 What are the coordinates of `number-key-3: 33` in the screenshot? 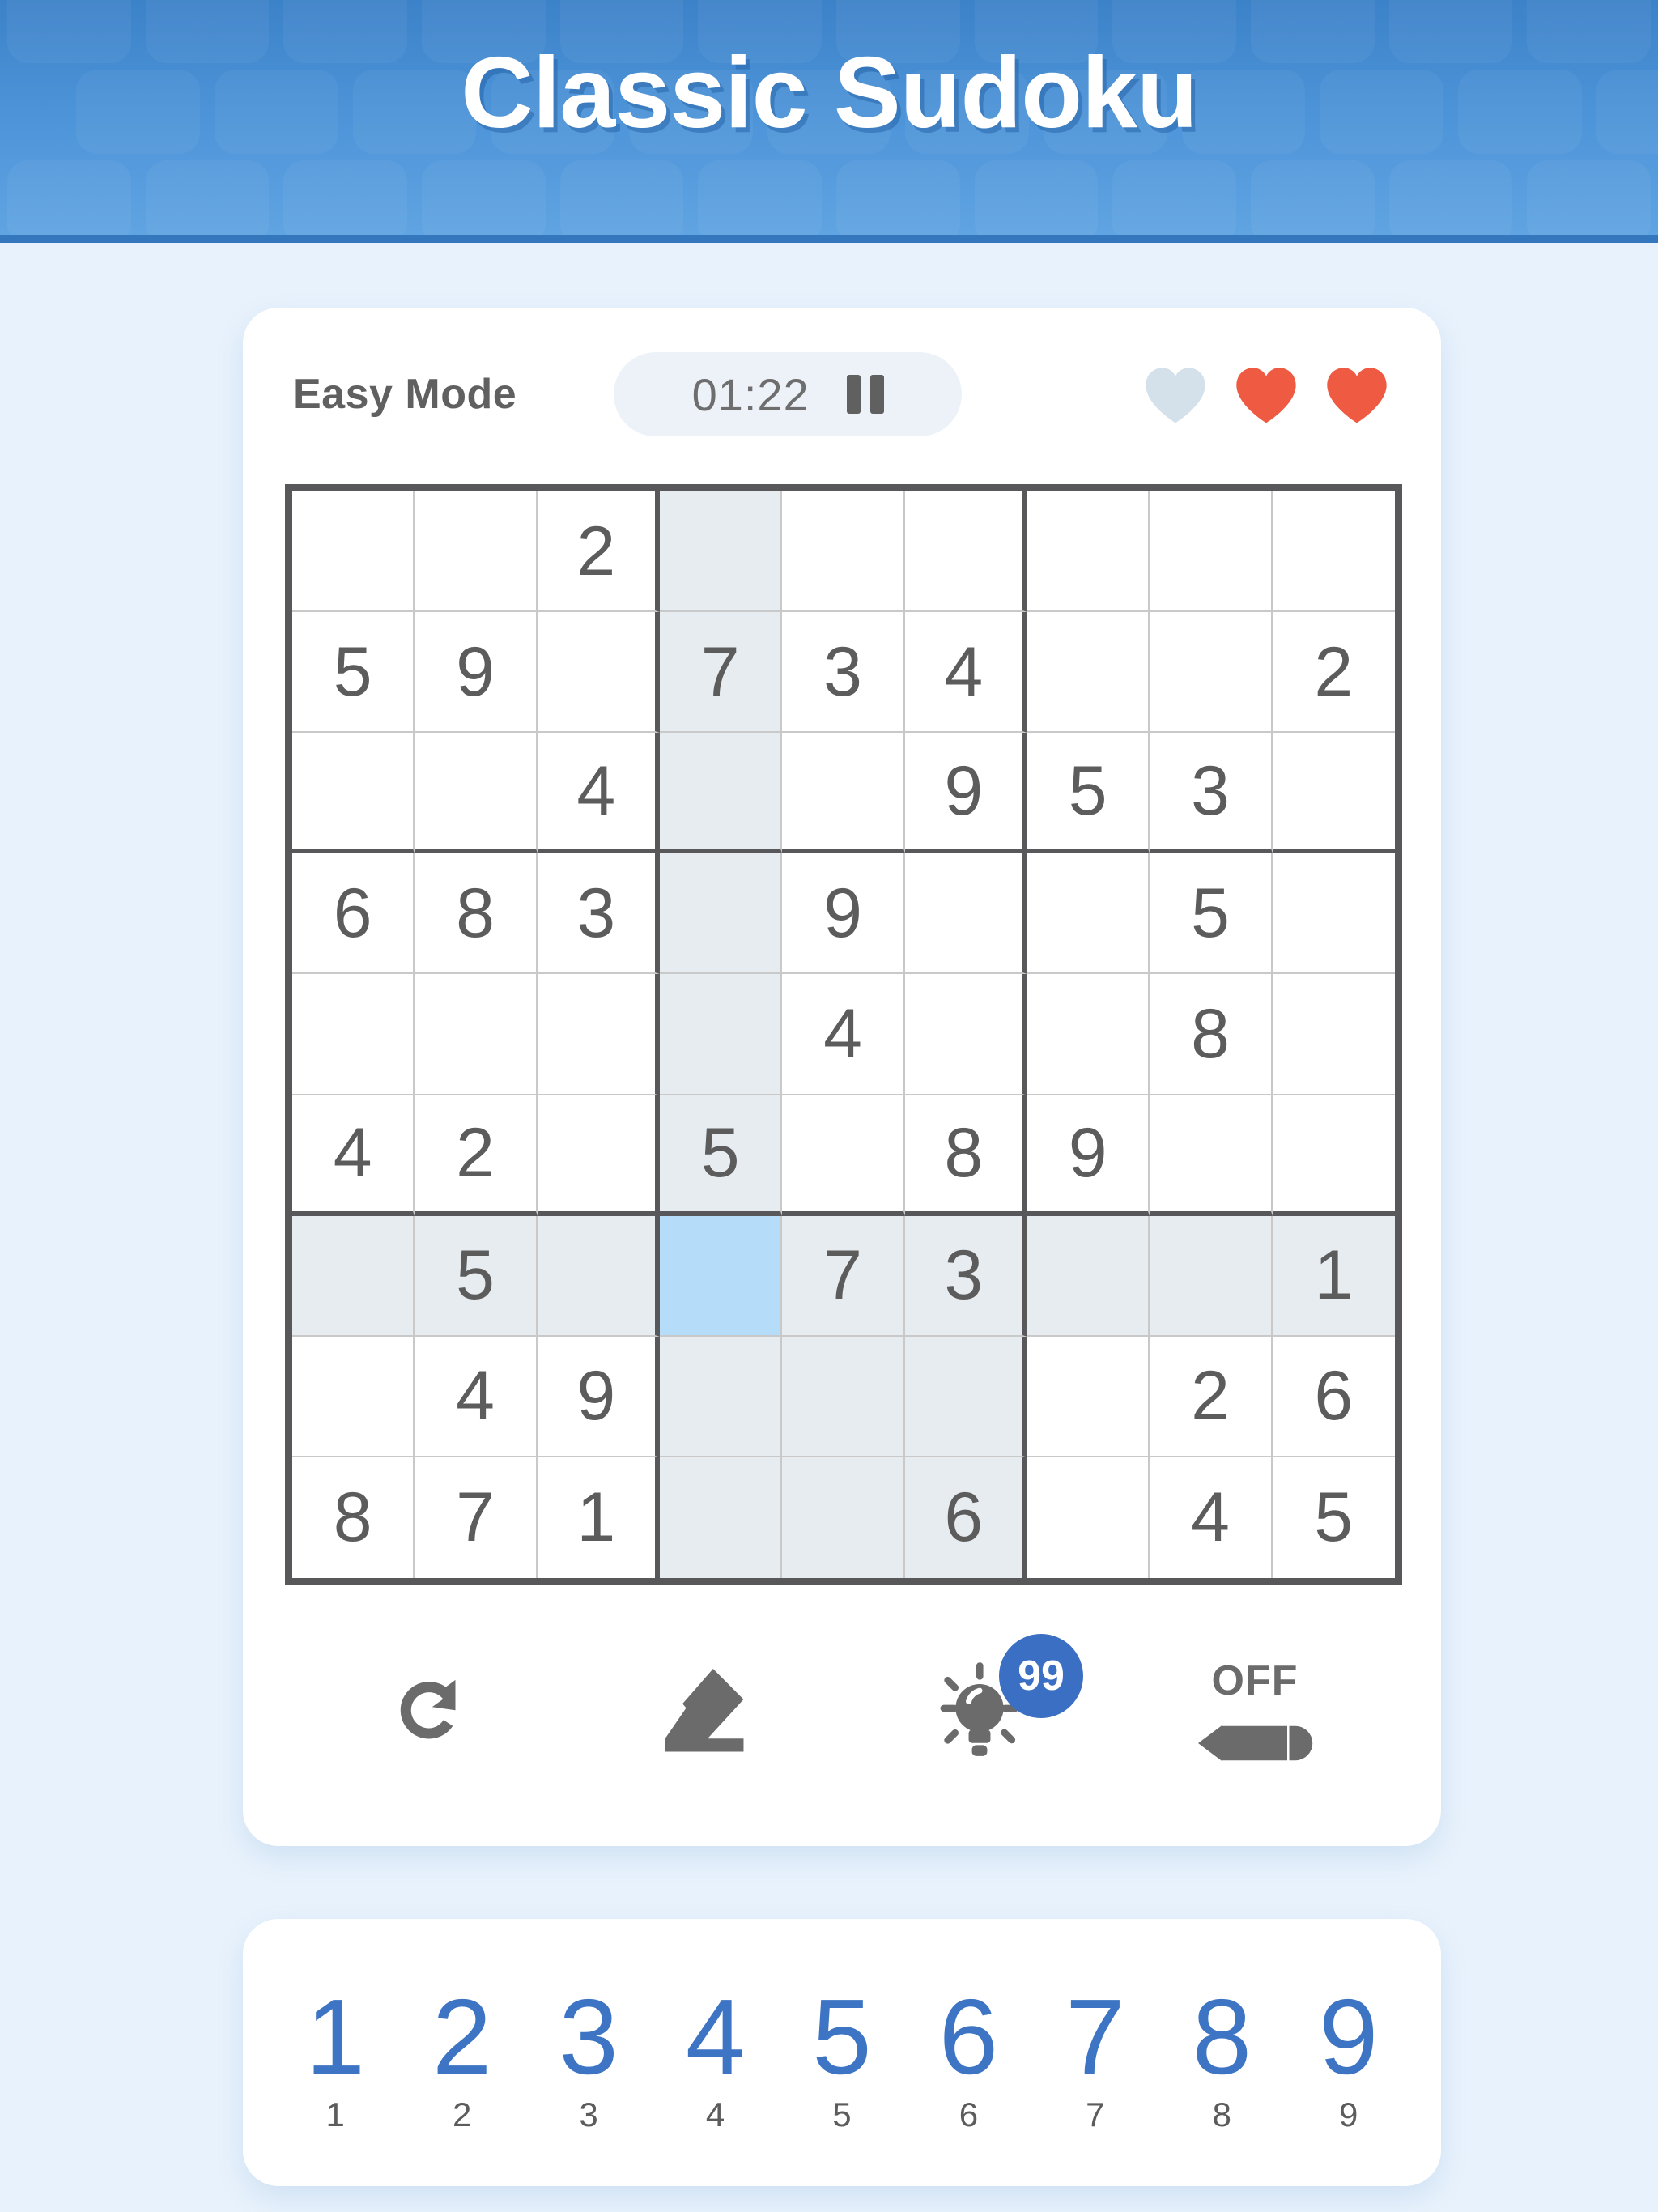 It's located at (588, 2052).